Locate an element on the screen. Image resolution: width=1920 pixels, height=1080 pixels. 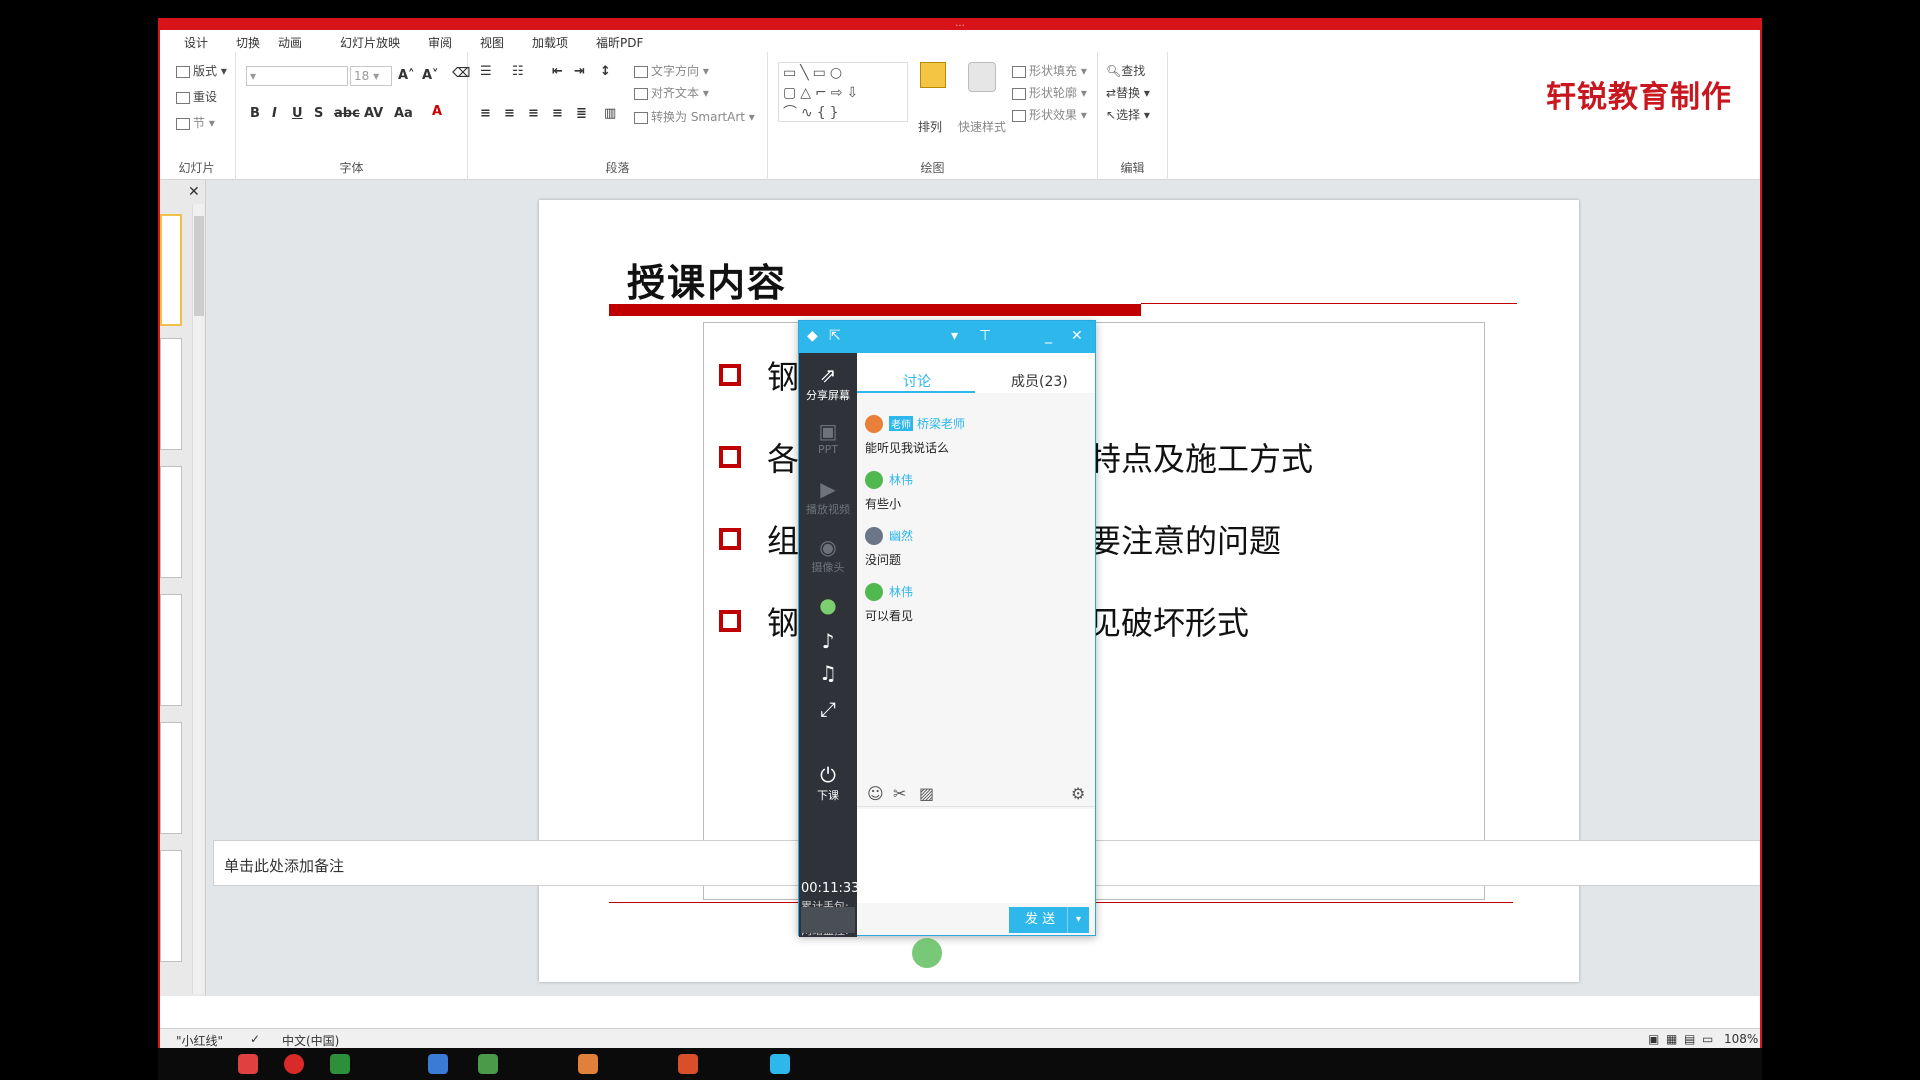
scissors-icon: ✂ is located at coordinates (899, 793).